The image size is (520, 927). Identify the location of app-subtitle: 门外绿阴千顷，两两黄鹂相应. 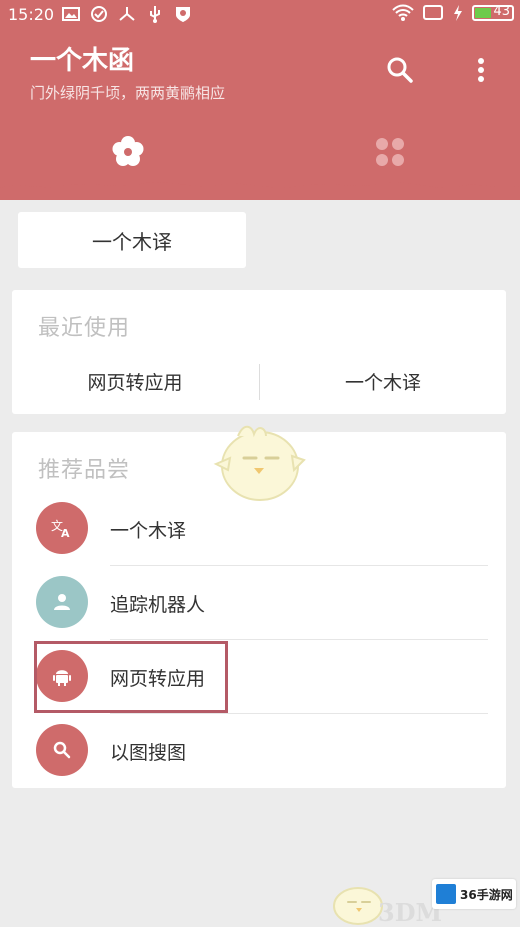
(128, 93).